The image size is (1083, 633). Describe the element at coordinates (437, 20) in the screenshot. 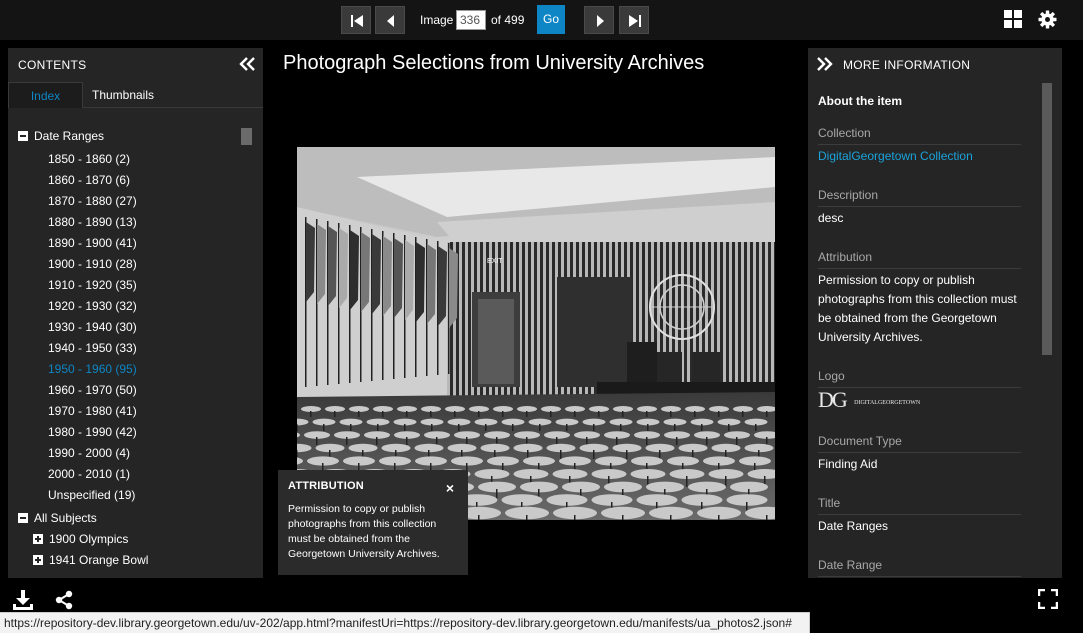

I see `image-label: Image` at that location.